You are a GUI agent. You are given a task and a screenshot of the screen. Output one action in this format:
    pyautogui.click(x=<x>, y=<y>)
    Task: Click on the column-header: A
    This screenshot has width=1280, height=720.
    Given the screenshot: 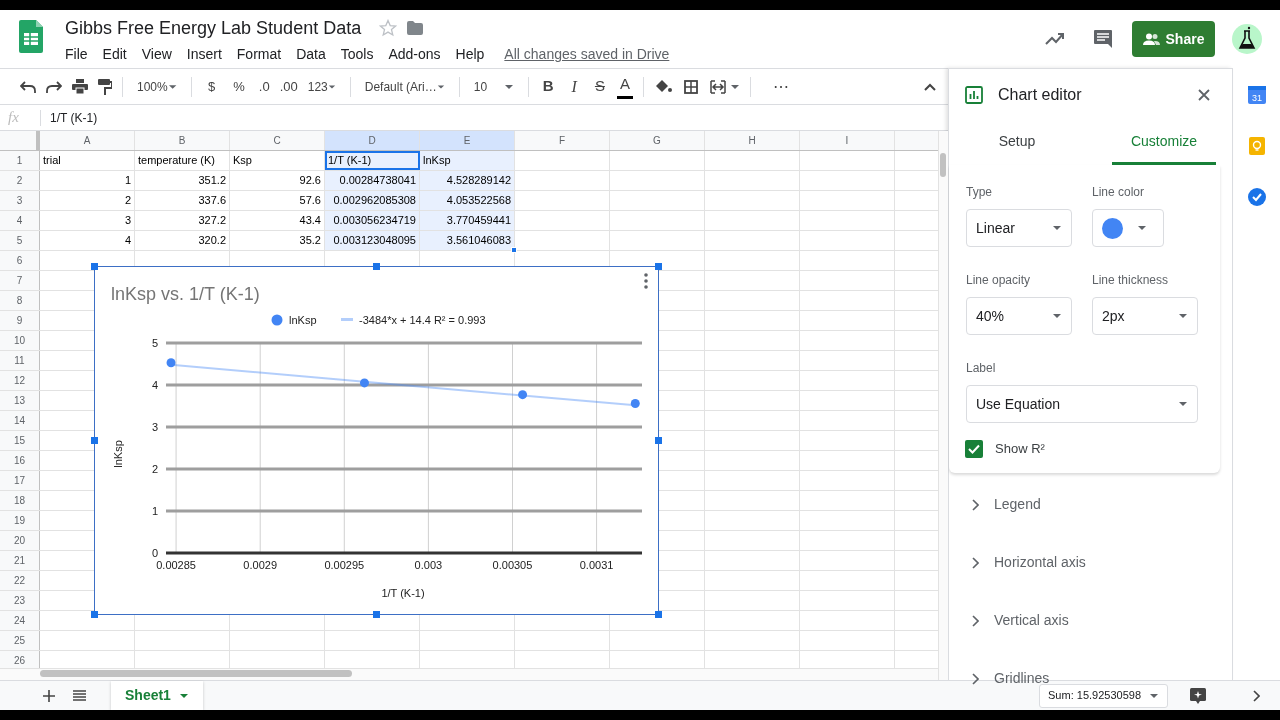 What is the action you would take?
    pyautogui.click(x=87, y=140)
    